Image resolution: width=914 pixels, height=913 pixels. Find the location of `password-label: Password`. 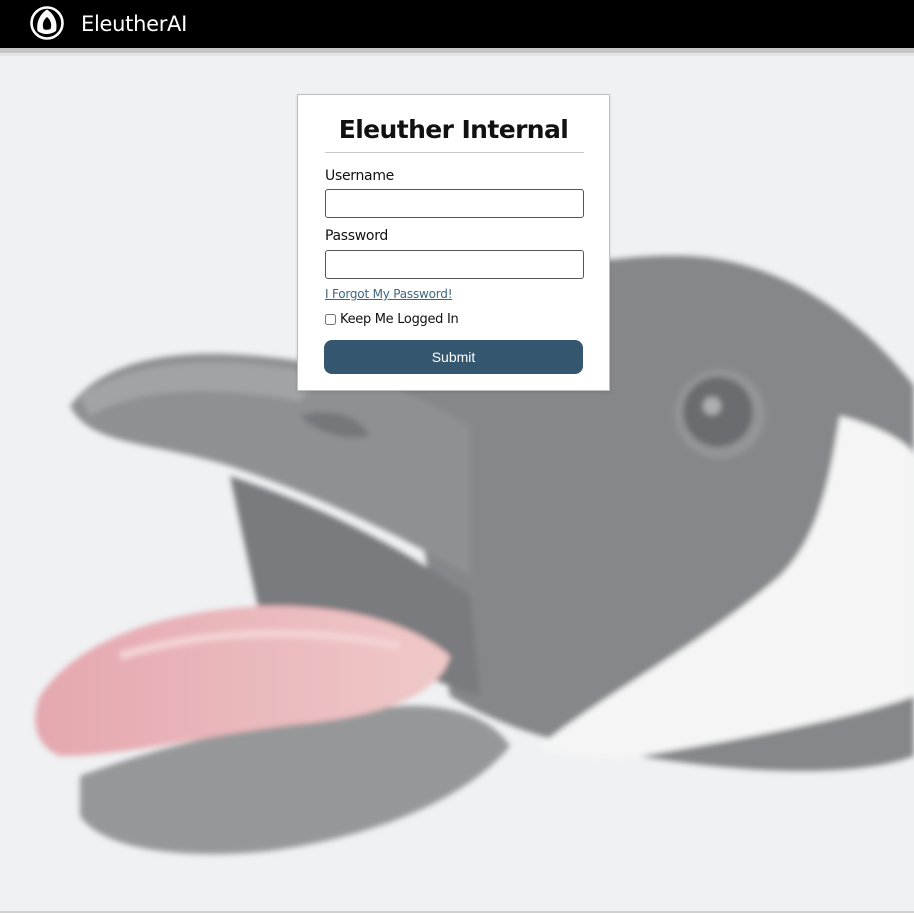

password-label: Password is located at coordinates (356, 236).